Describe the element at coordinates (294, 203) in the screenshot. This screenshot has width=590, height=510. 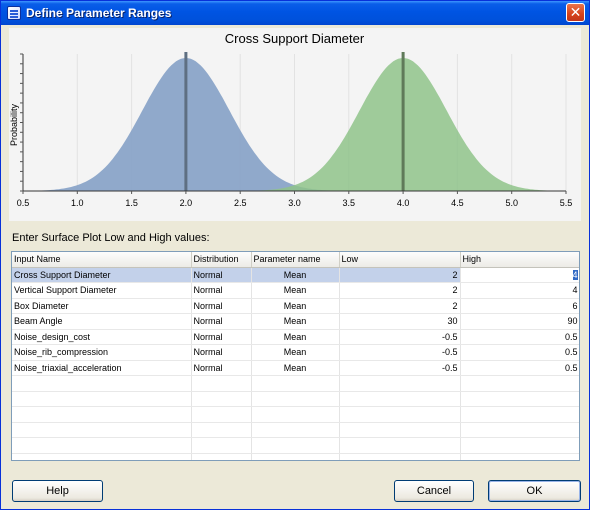
I see `x-tick-label: 3.0` at that location.